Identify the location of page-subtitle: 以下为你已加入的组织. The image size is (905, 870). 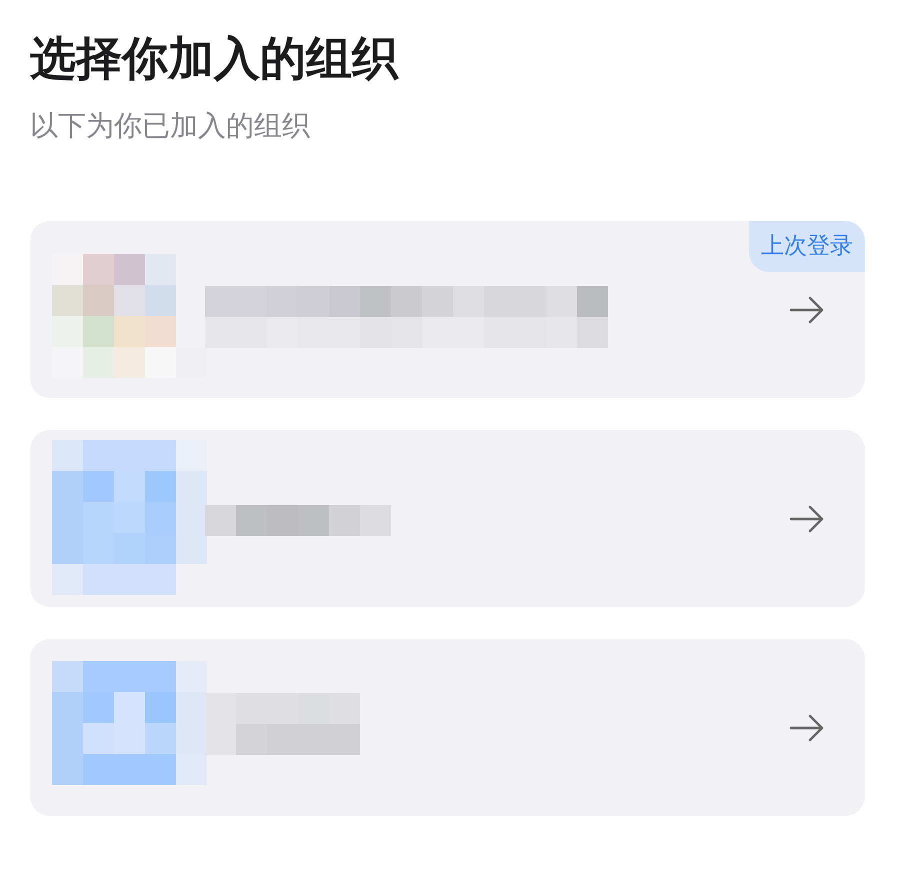
(170, 126).